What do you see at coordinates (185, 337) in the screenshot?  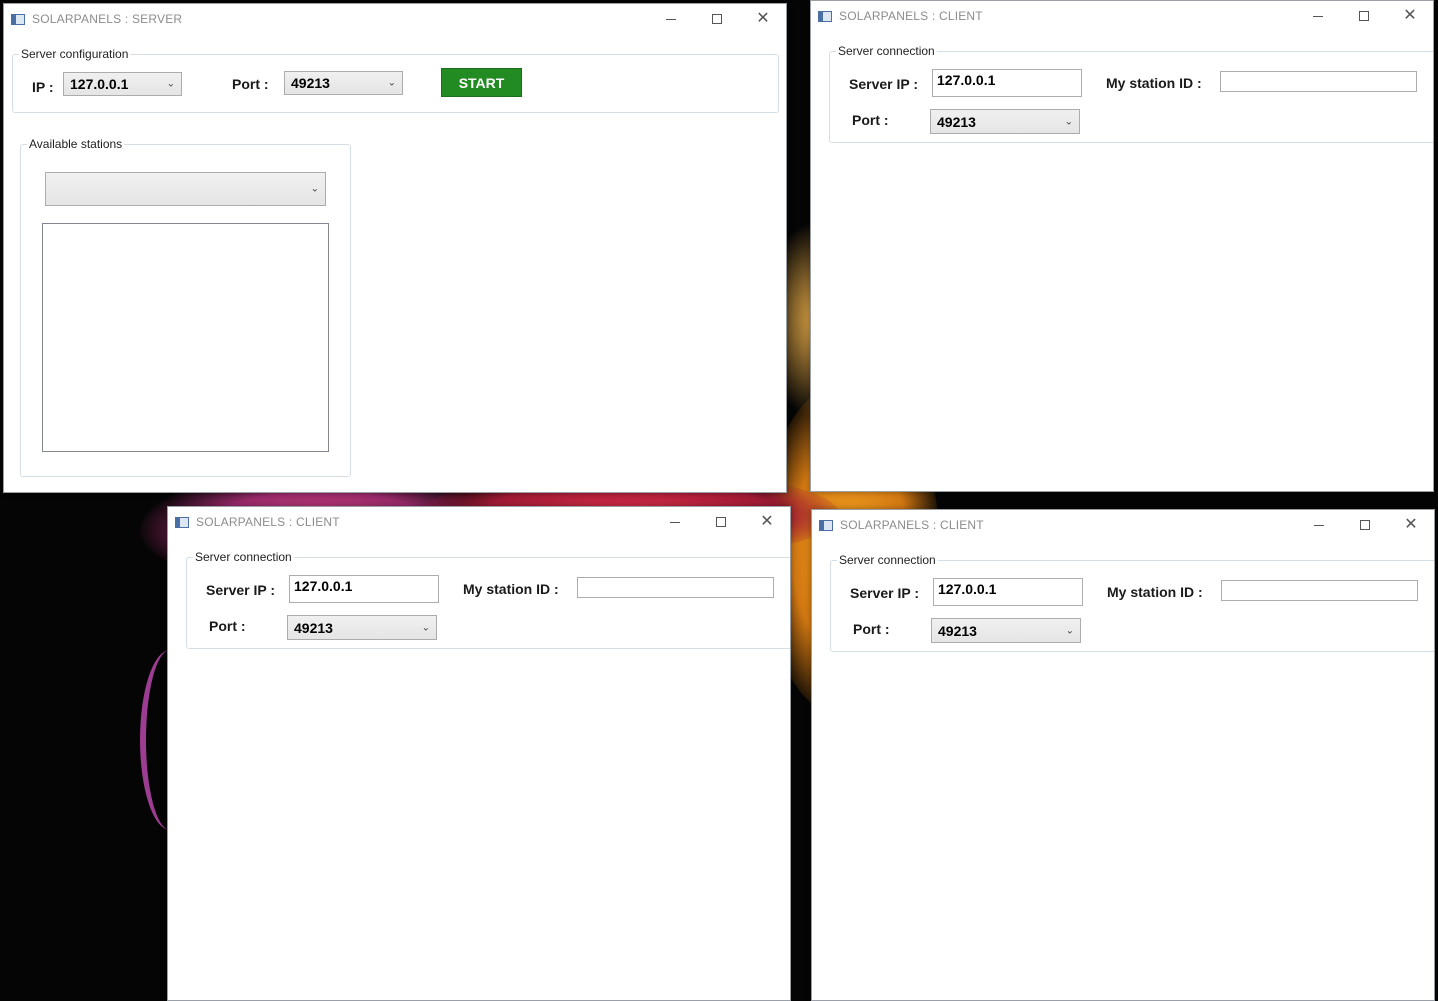 I see `stations-list` at bounding box center [185, 337].